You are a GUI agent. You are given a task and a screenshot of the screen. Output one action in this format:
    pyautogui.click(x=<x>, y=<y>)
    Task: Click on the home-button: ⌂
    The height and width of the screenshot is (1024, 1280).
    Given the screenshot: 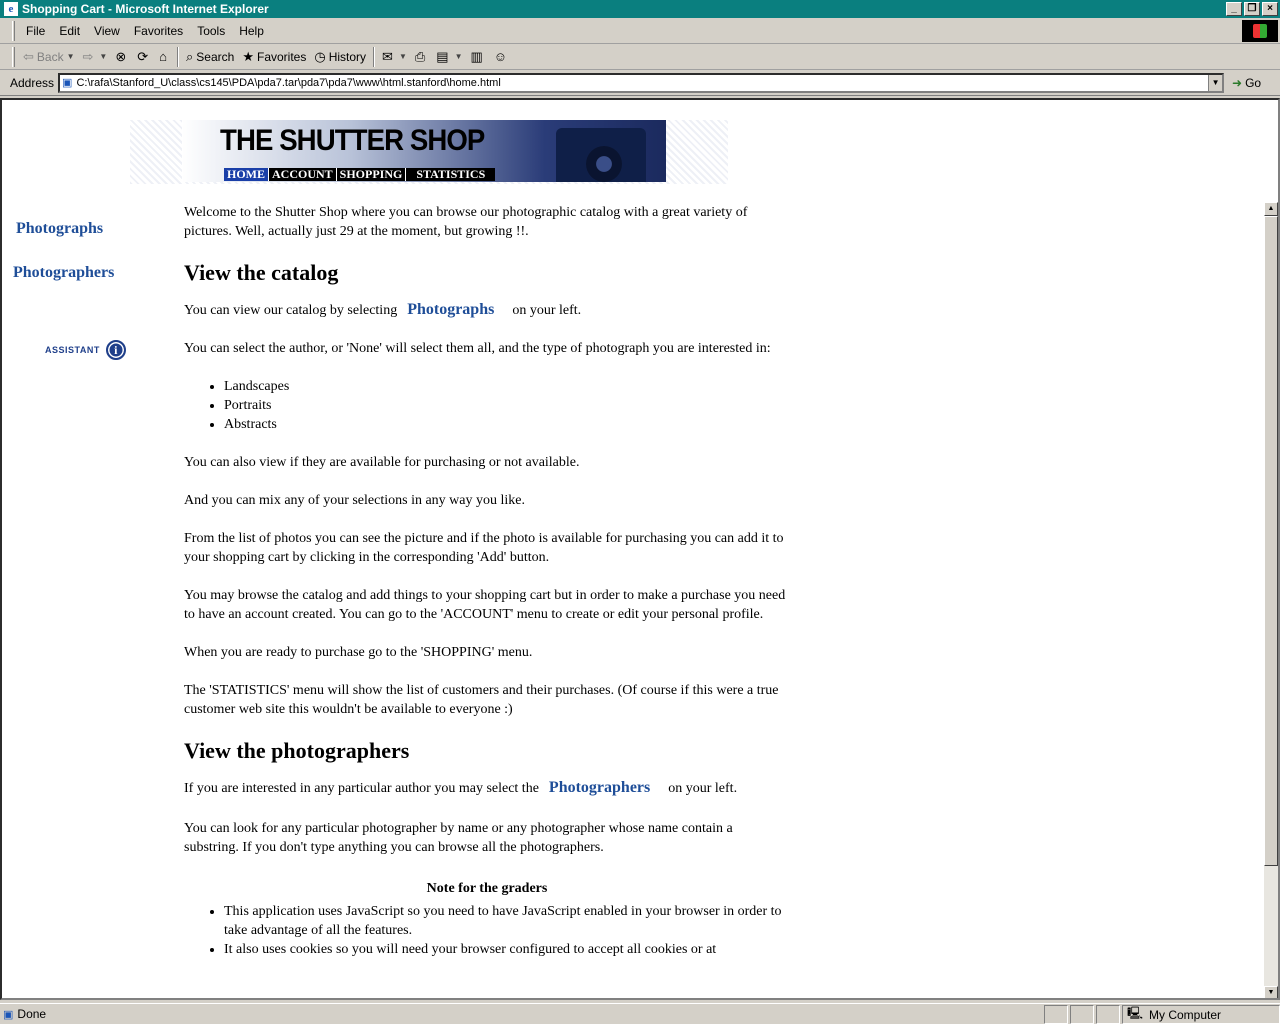 What is the action you would take?
    pyautogui.click(x=164, y=57)
    